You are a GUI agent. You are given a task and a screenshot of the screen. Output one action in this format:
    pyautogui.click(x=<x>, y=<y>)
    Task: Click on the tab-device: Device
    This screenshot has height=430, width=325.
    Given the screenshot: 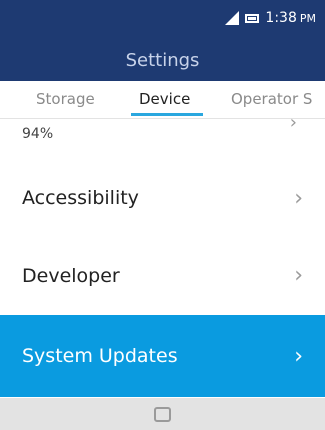 What is the action you would take?
    pyautogui.click(x=164, y=99)
    